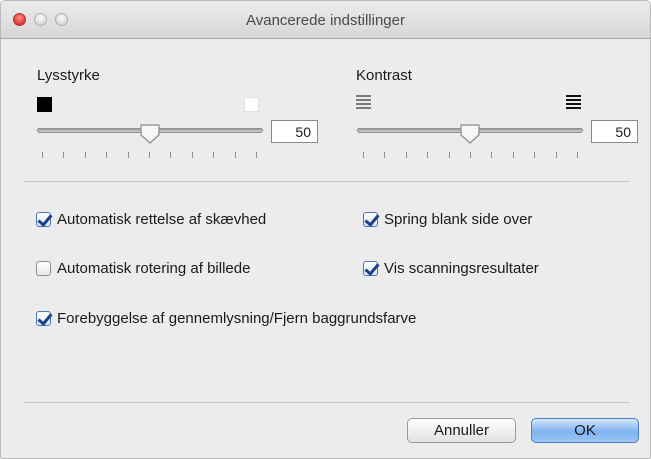 Image resolution: width=651 pixels, height=459 pixels. I want to click on deskew-label: Automatisk rettelse af skævhed, so click(162, 219).